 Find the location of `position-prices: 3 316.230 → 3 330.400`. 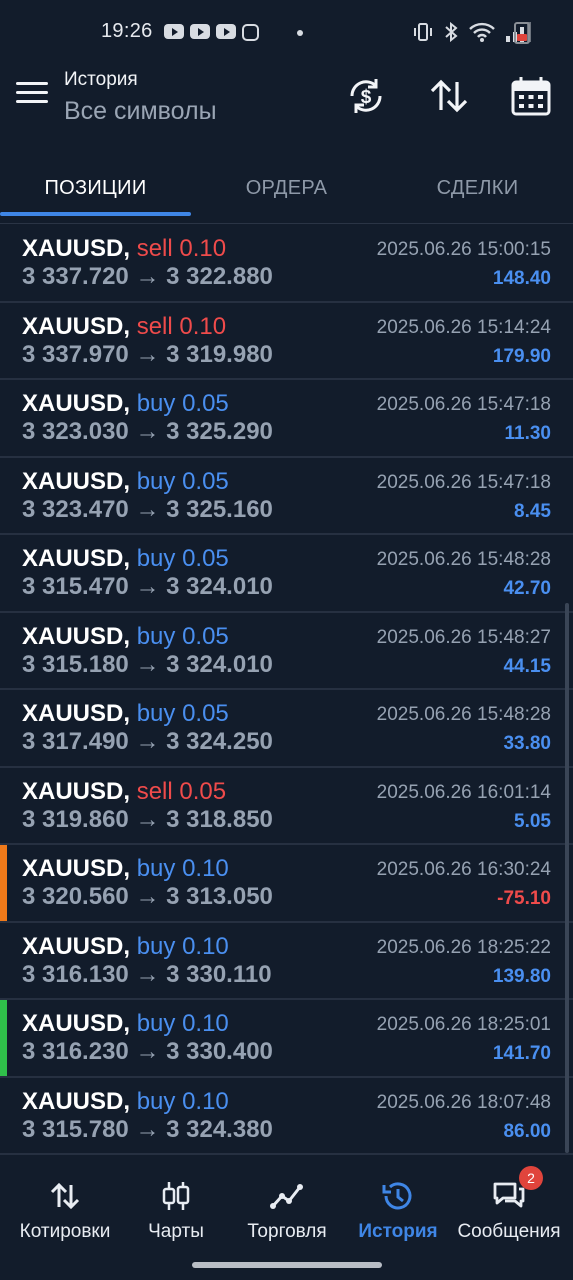

position-prices: 3 316.230 → 3 330.400 is located at coordinates (147, 1051).